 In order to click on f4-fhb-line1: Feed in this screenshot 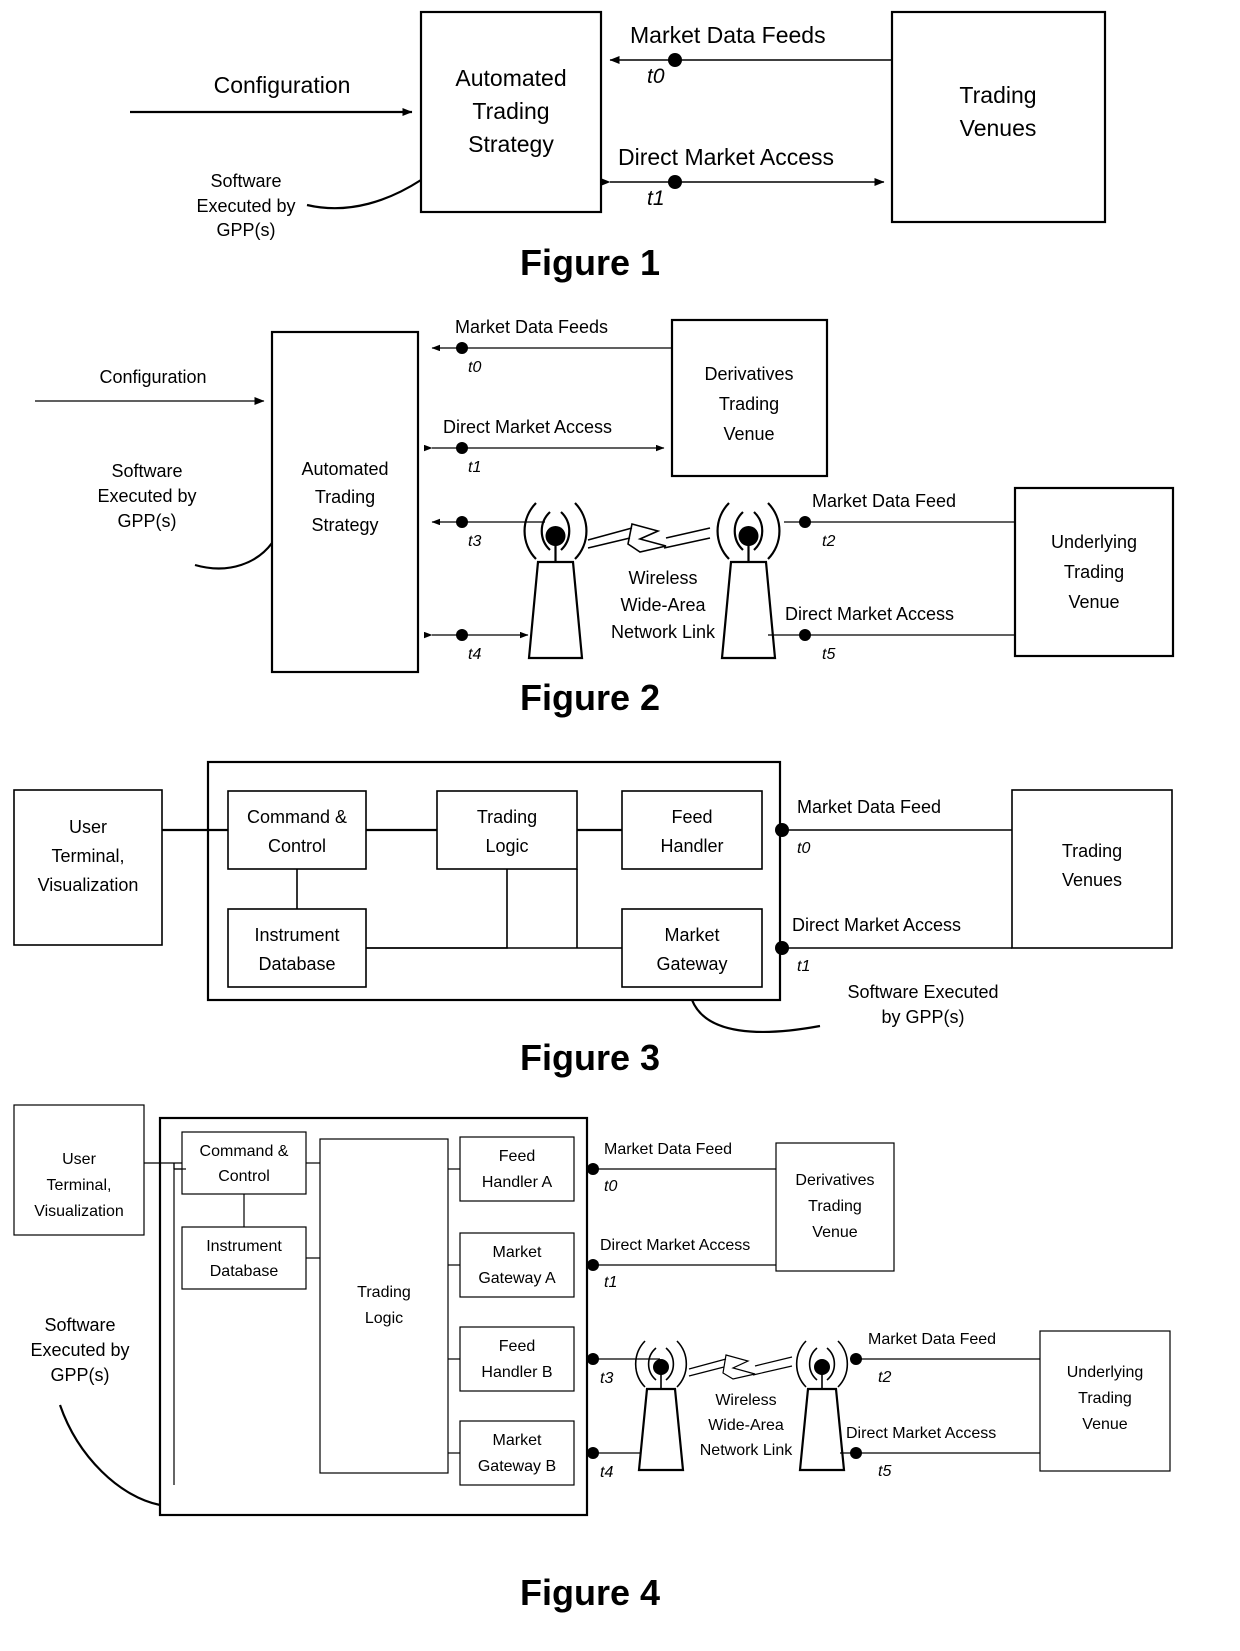, I will do `click(517, 1346)`.